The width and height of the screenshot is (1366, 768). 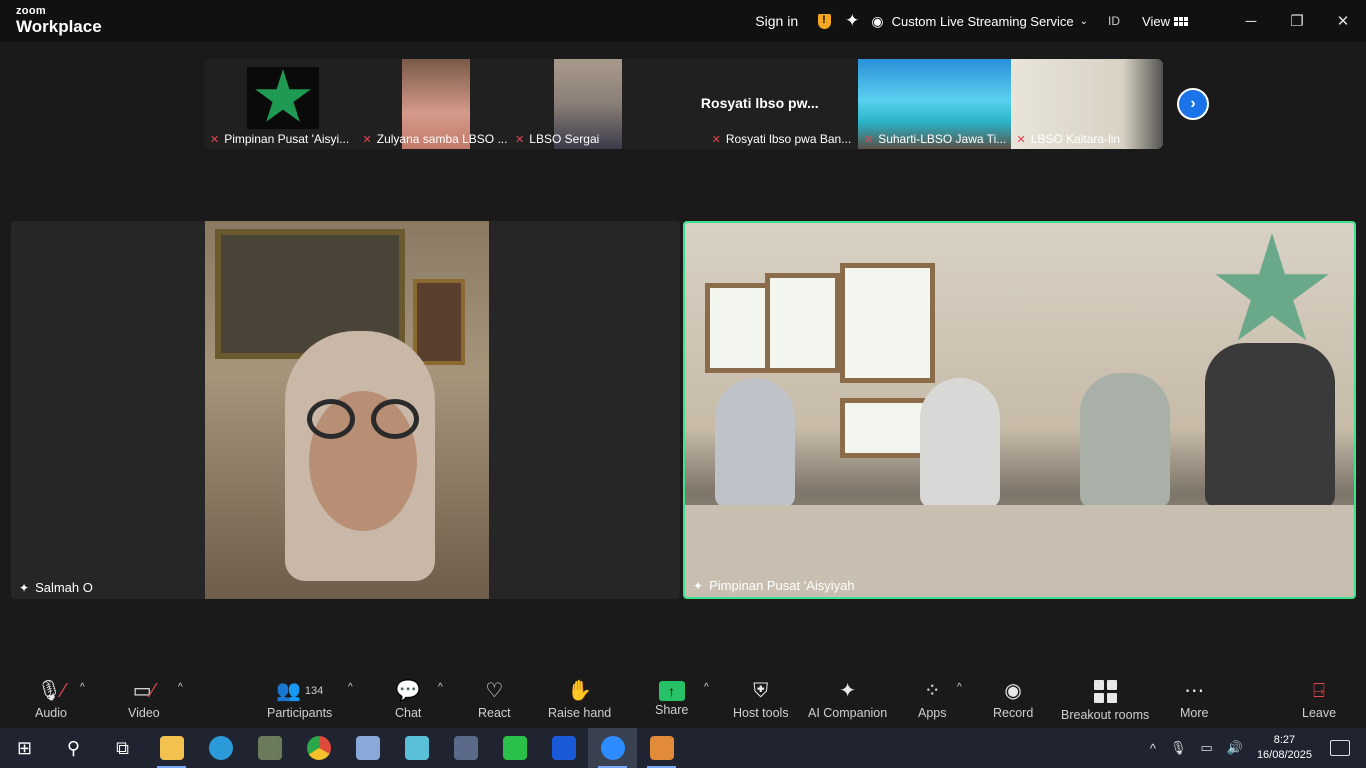 I want to click on edge-button, so click(x=220, y=748).